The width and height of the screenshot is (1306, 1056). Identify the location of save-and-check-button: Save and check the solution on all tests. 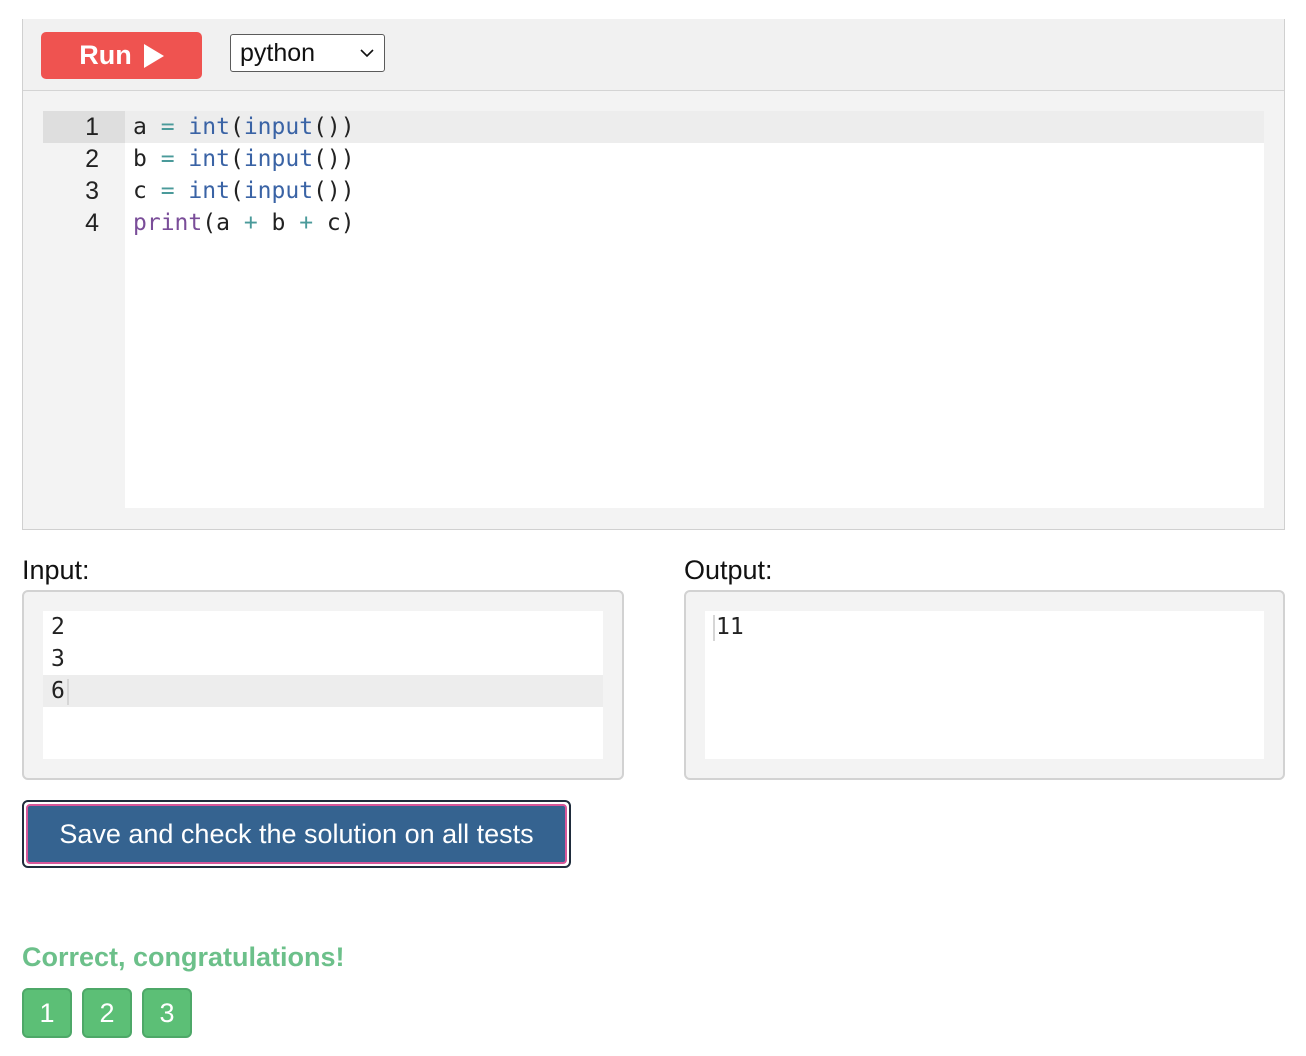
(296, 834).